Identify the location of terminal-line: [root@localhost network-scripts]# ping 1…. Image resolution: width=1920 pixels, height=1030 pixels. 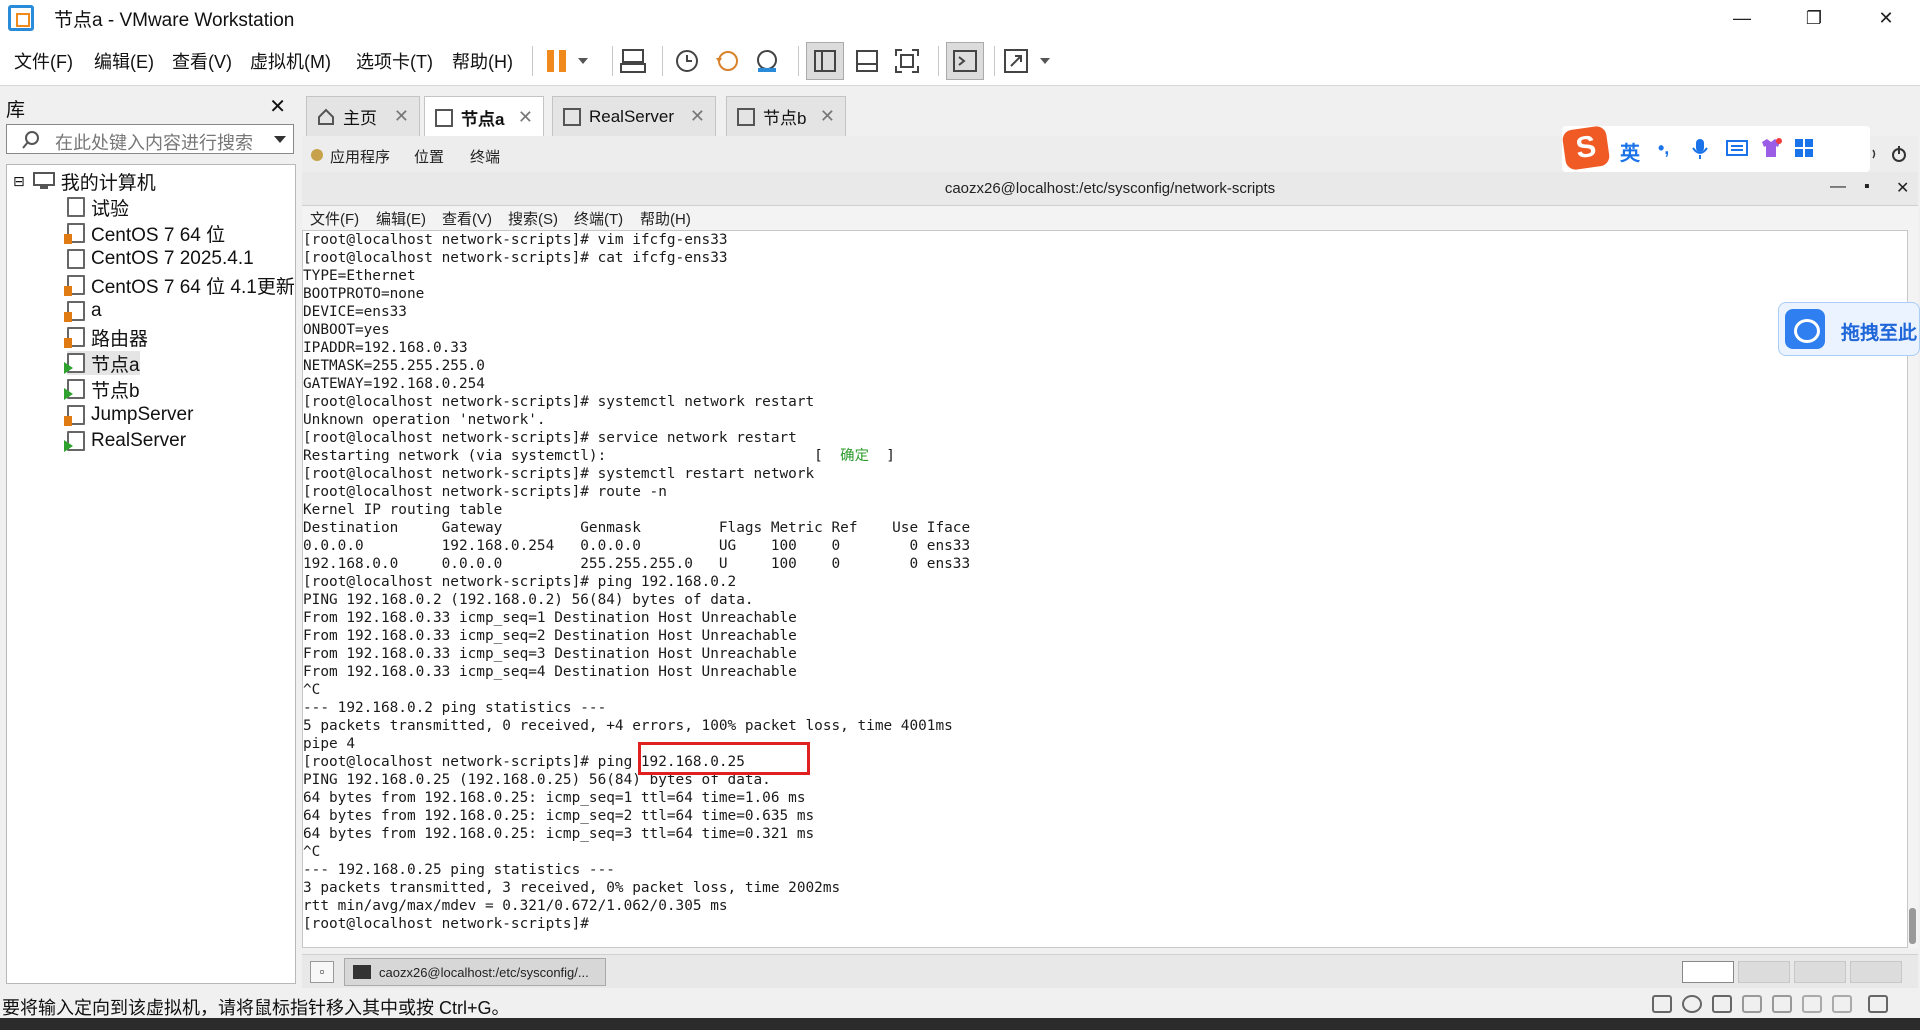
(636, 582).